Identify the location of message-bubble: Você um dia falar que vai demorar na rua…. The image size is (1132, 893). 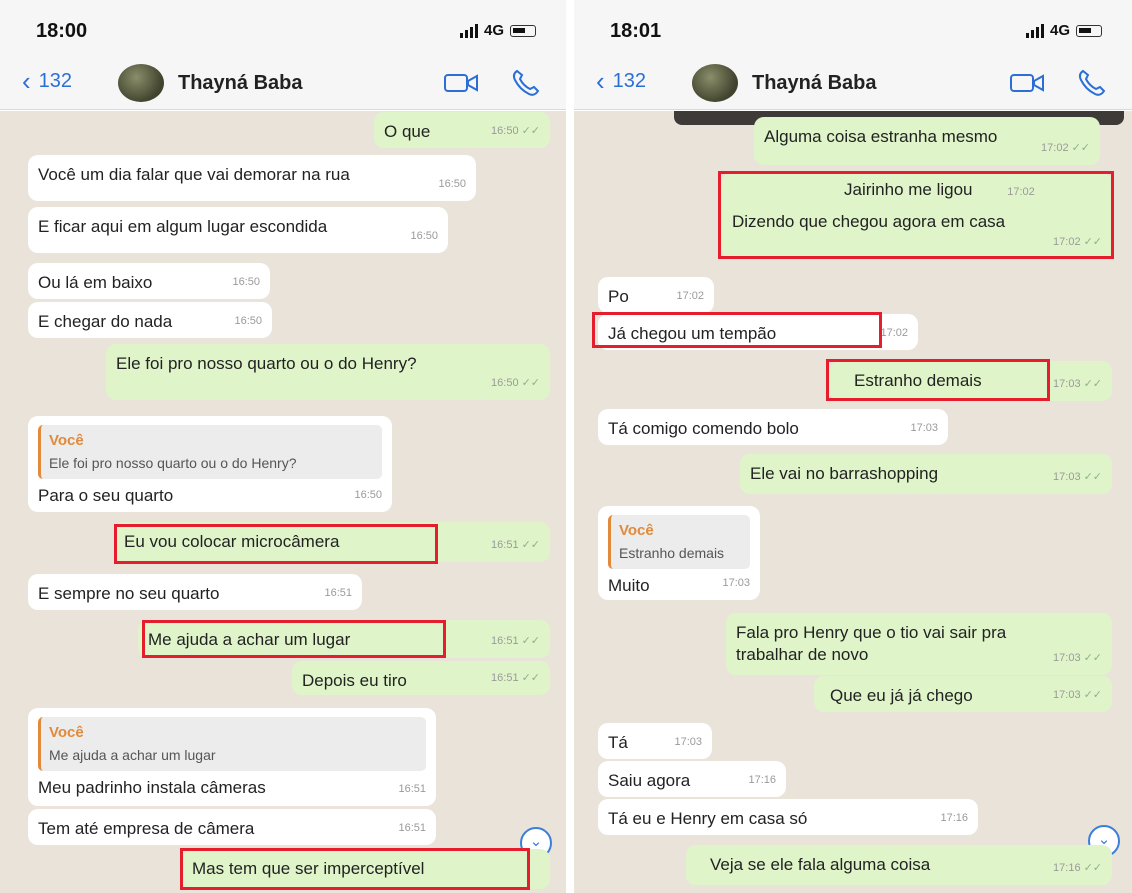
(252, 178).